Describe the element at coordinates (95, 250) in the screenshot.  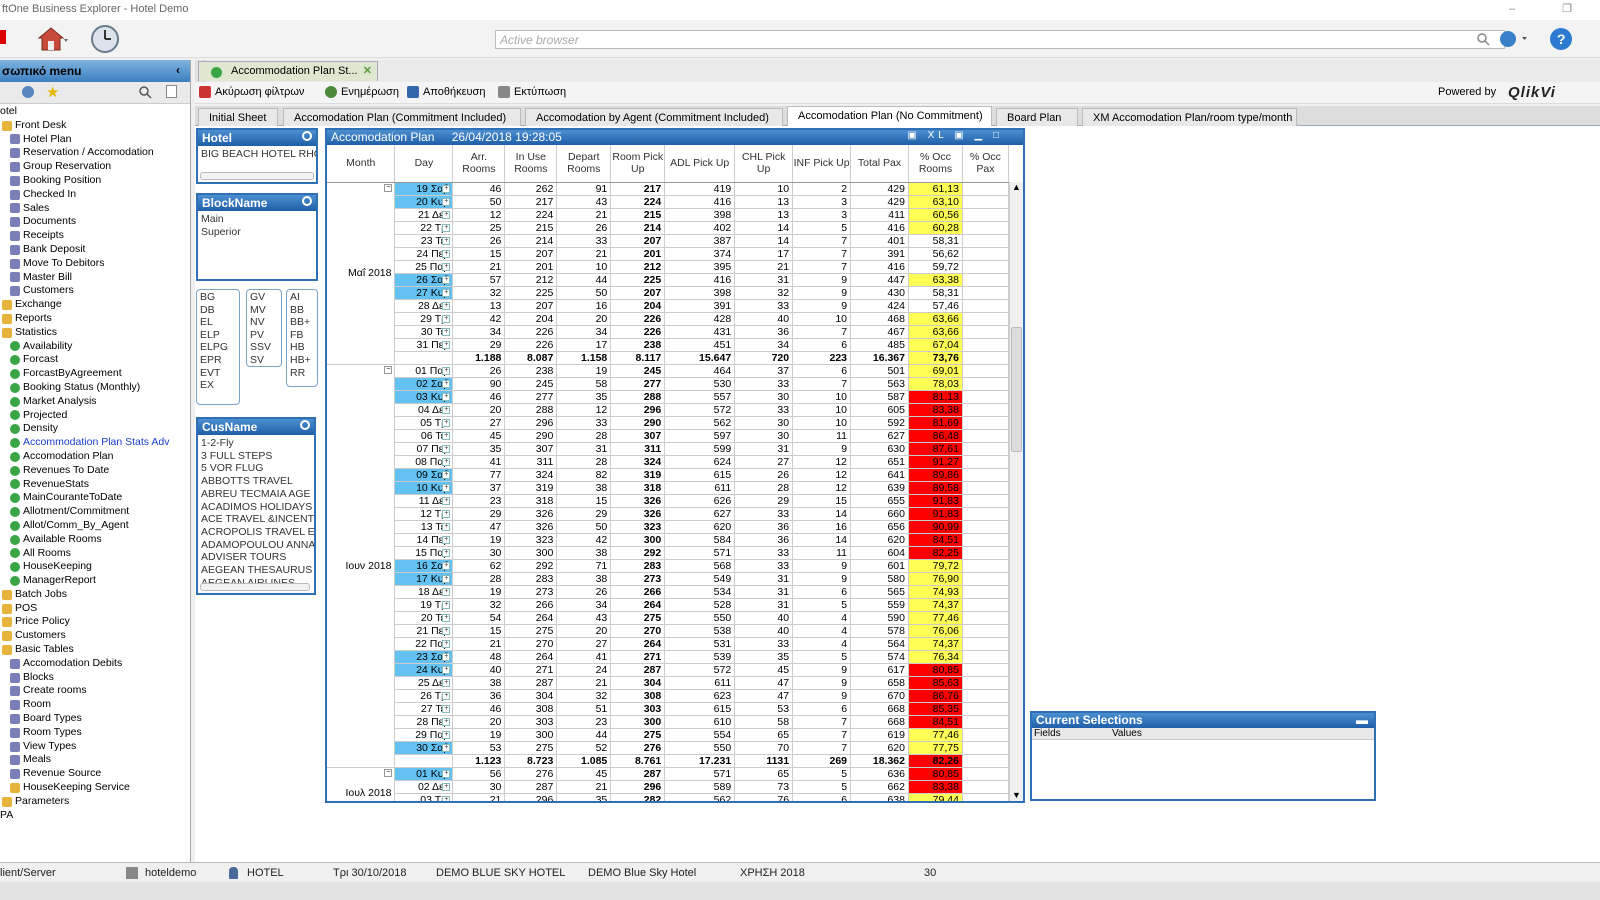
I see `sidebar-item: Bank Deposit` at that location.